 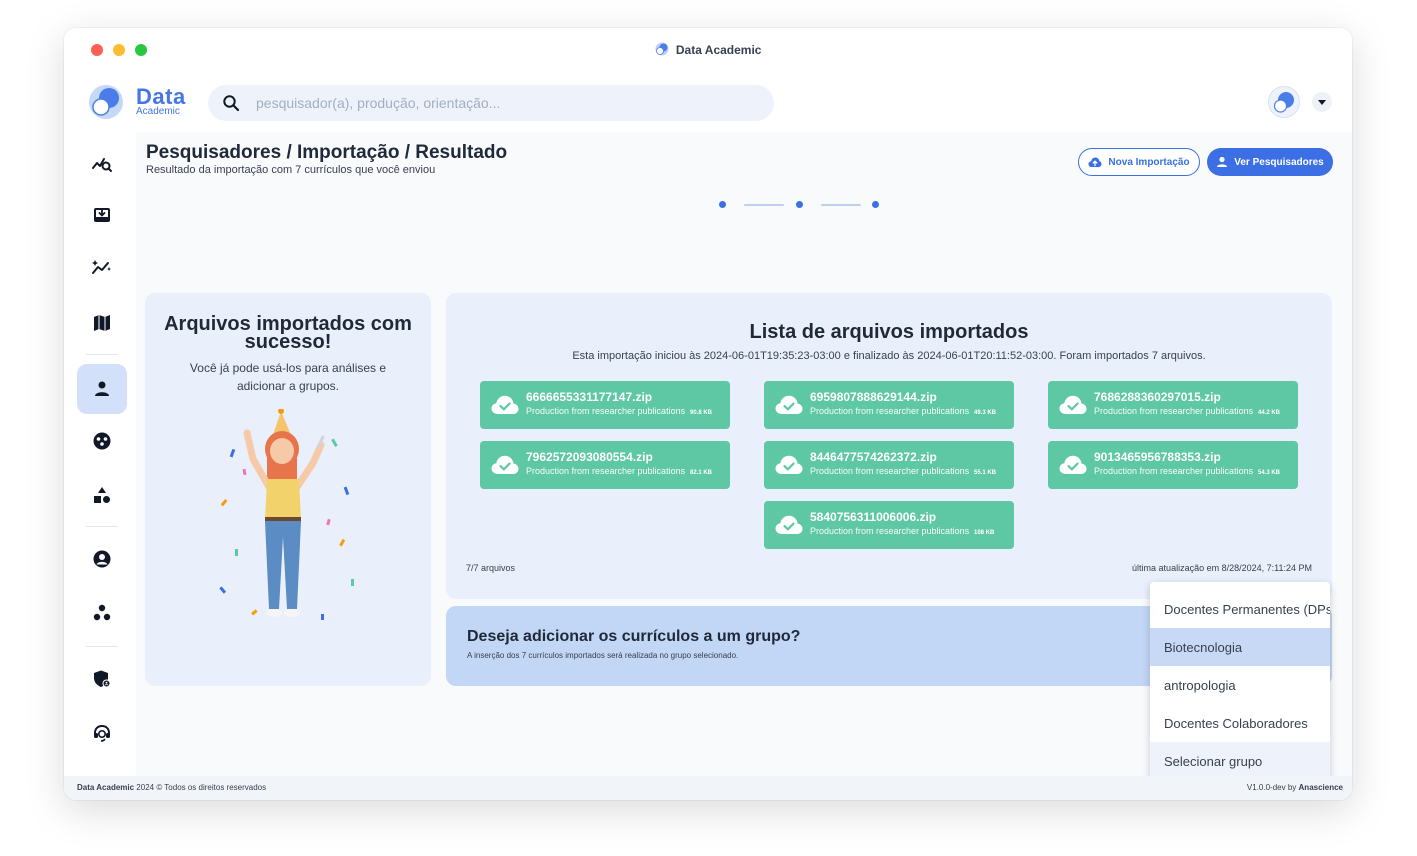 What do you see at coordinates (1139, 162) in the screenshot?
I see `new-import-button: Nova Importação` at bounding box center [1139, 162].